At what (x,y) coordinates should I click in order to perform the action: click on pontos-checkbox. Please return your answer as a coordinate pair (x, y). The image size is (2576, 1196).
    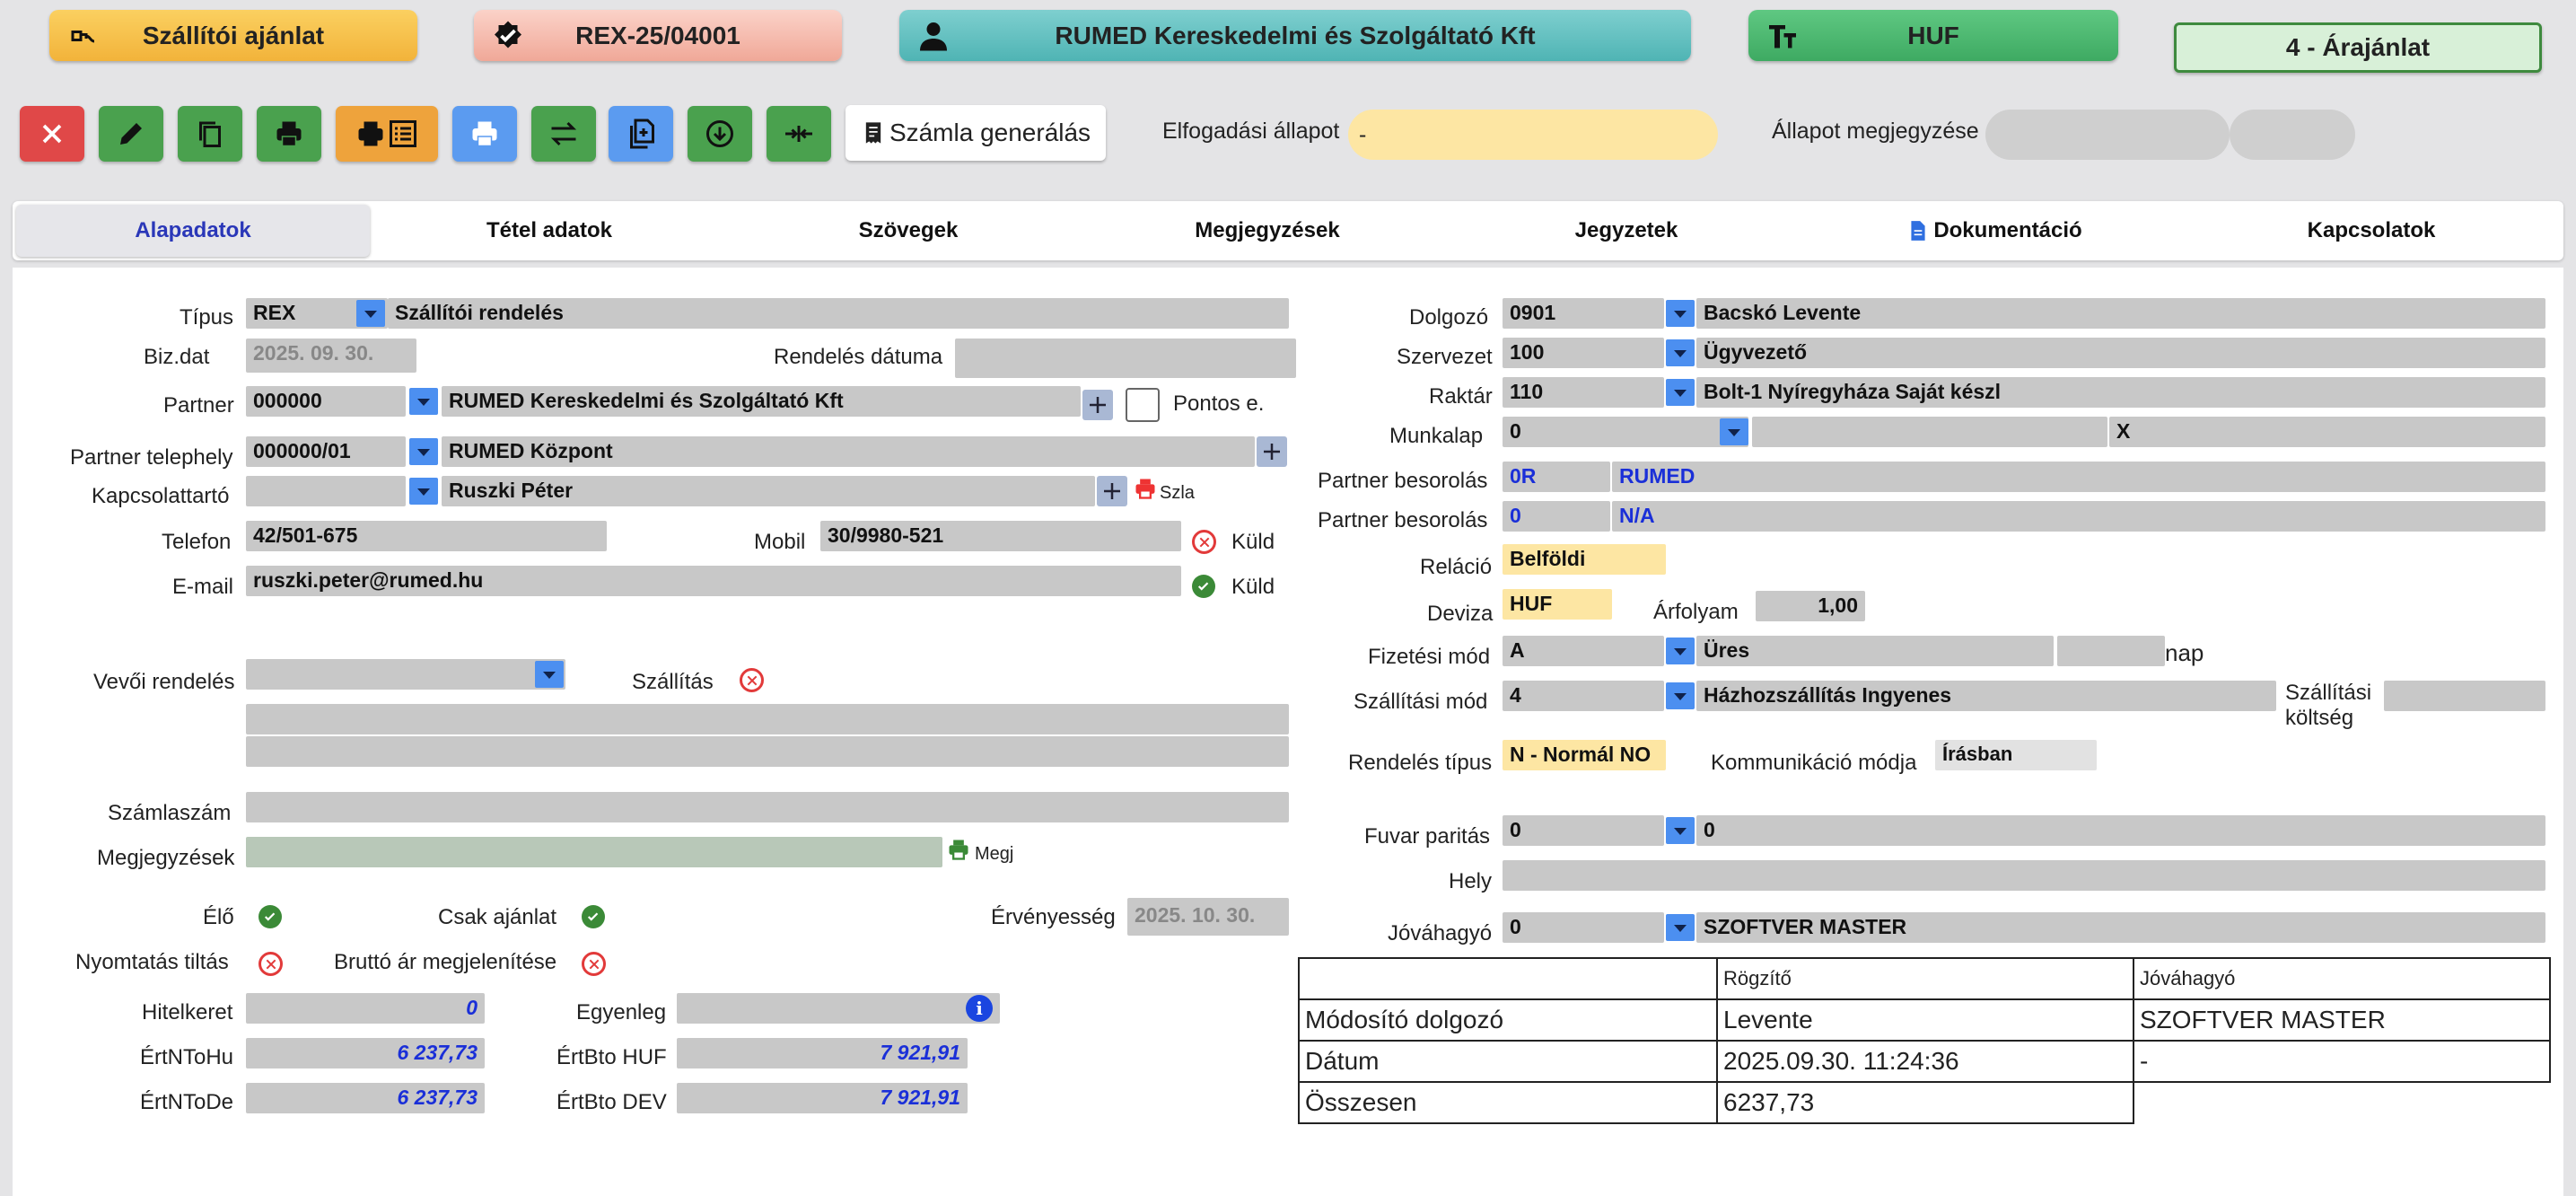
    Looking at the image, I should click on (1143, 405).